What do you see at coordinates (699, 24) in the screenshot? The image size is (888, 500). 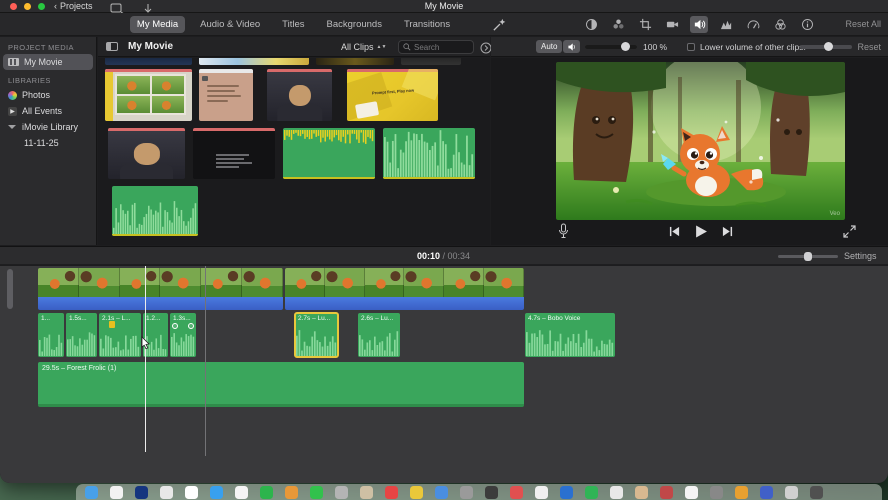 I see `volume-adjust-icon` at bounding box center [699, 24].